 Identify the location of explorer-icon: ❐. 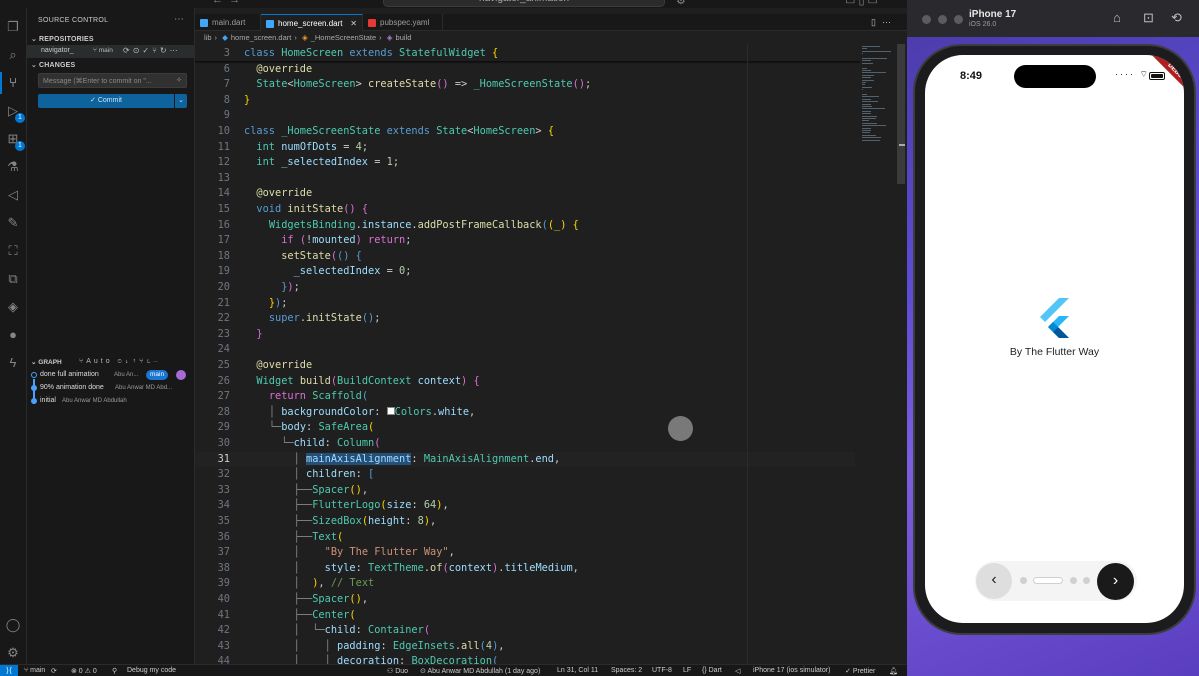
(13, 27).